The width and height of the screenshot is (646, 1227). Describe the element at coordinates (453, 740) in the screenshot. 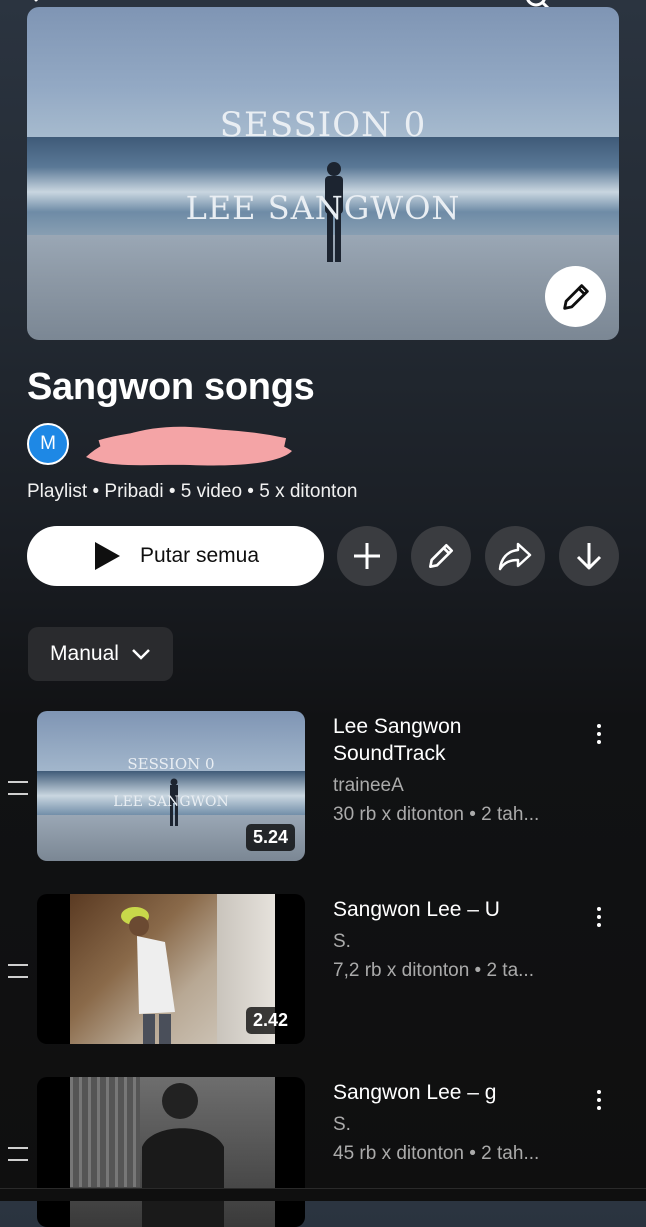

I see `video-title: Lee Sangwon SoundTrack` at that location.